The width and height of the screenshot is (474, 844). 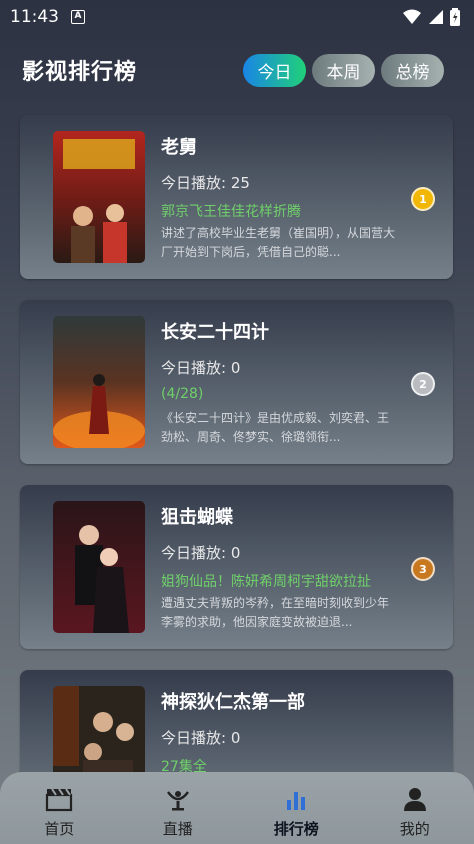 What do you see at coordinates (296, 829) in the screenshot?
I see `nav-label: 排行榜` at bounding box center [296, 829].